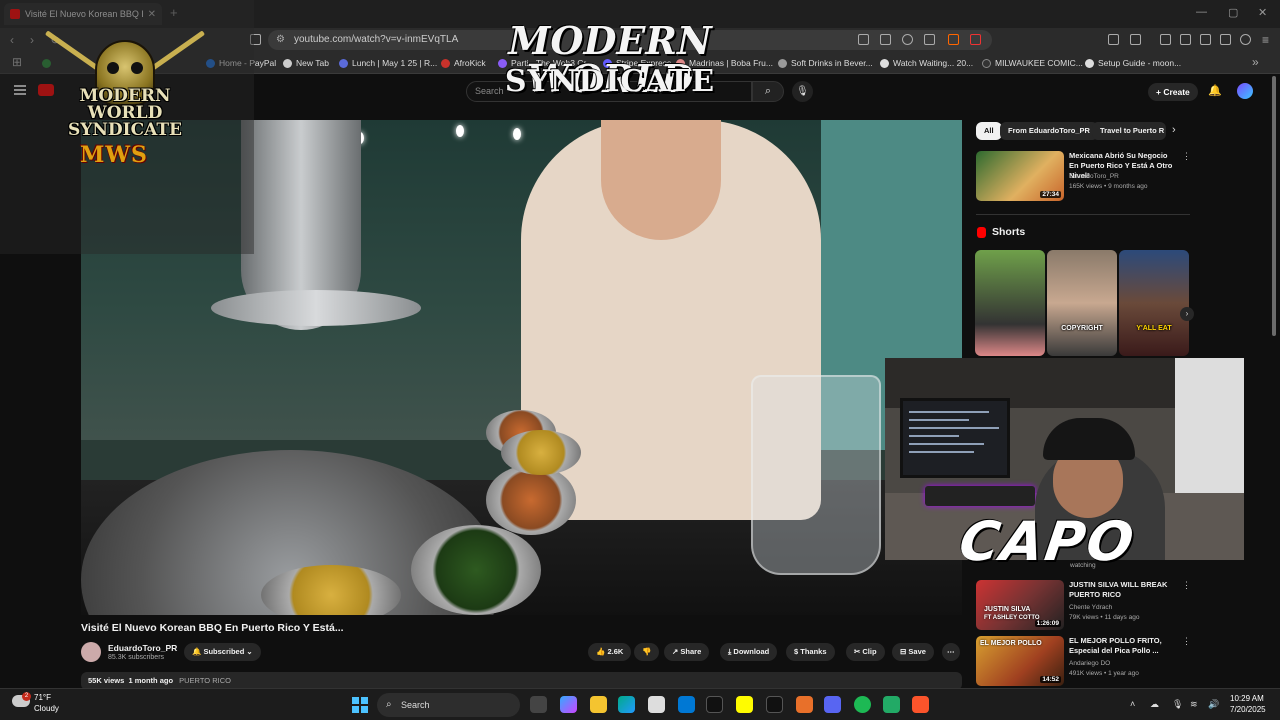 The image size is (1280, 720). What do you see at coordinates (832, 704) in the screenshot?
I see `discord-icon` at bounding box center [832, 704].